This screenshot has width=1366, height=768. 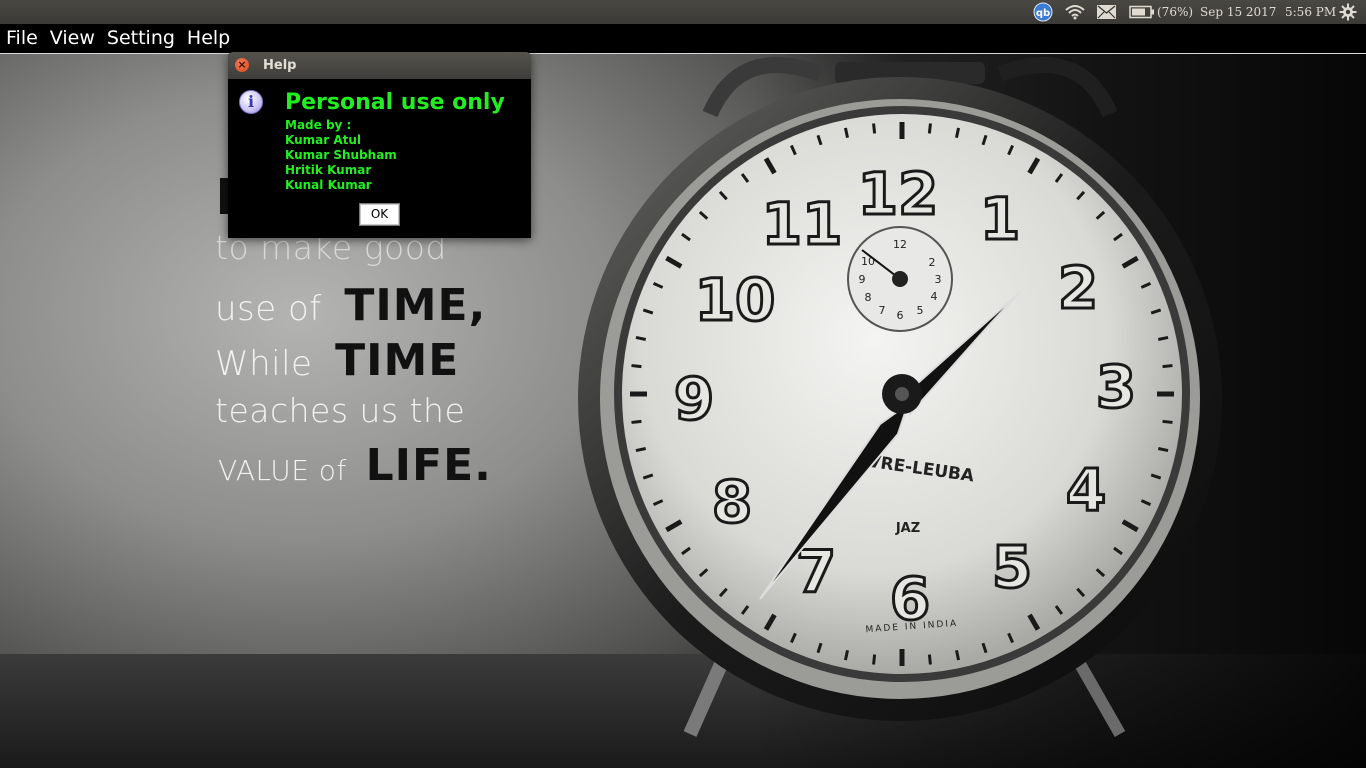 What do you see at coordinates (208, 38) in the screenshot?
I see `menu-help: Help` at bounding box center [208, 38].